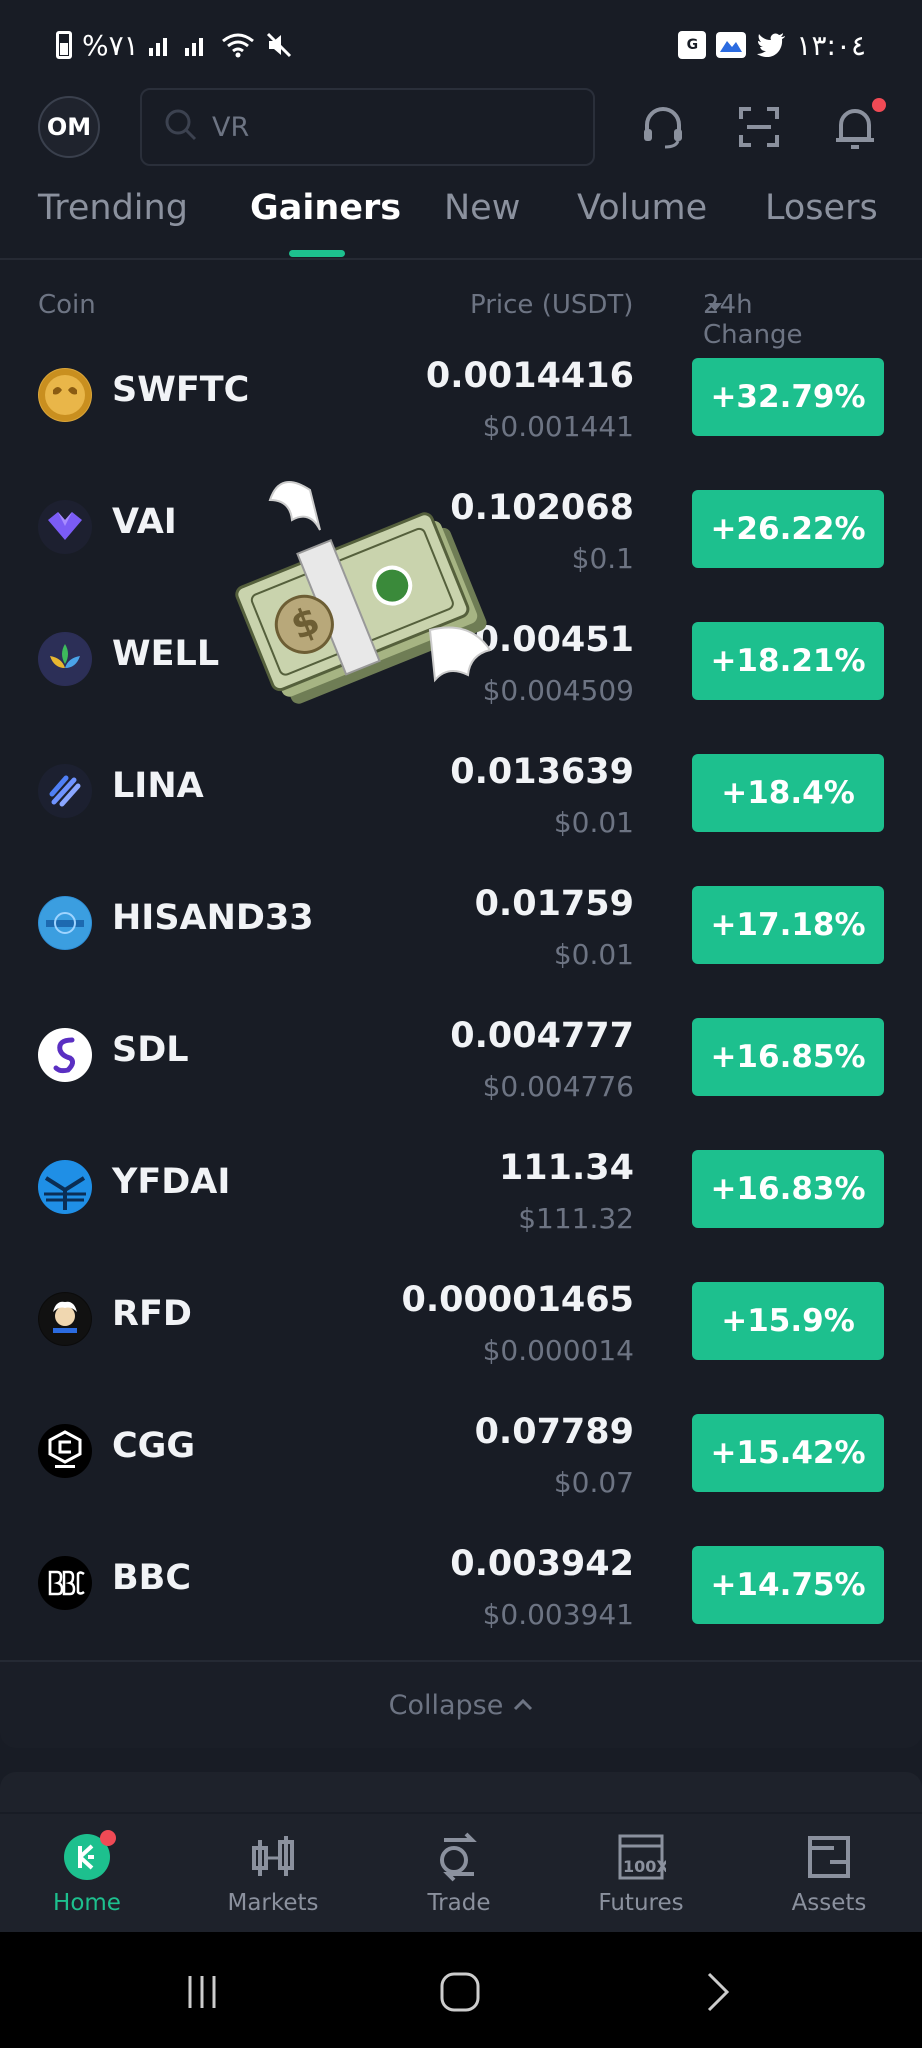 This screenshot has height=2048, width=922. I want to click on signal-icon, so click(161, 45).